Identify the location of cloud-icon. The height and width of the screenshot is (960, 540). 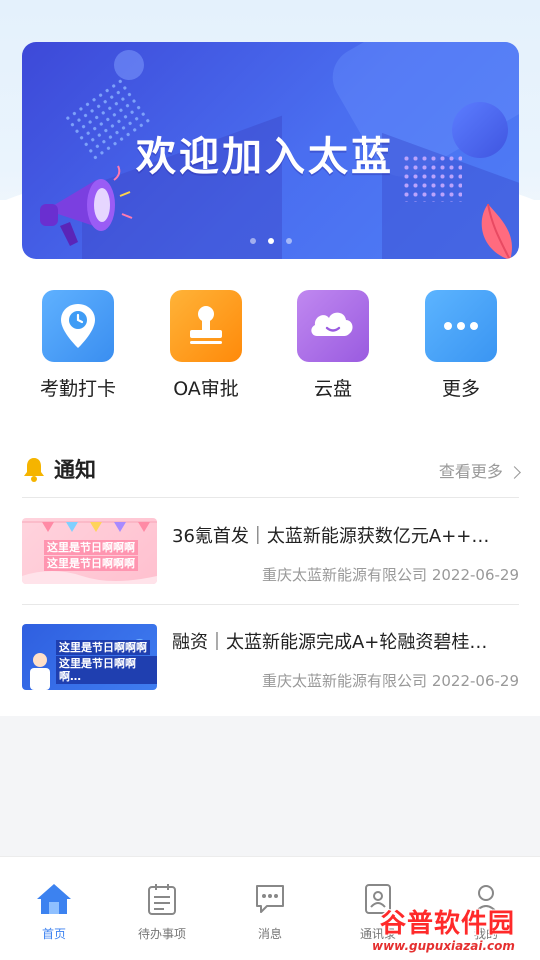
(333, 326).